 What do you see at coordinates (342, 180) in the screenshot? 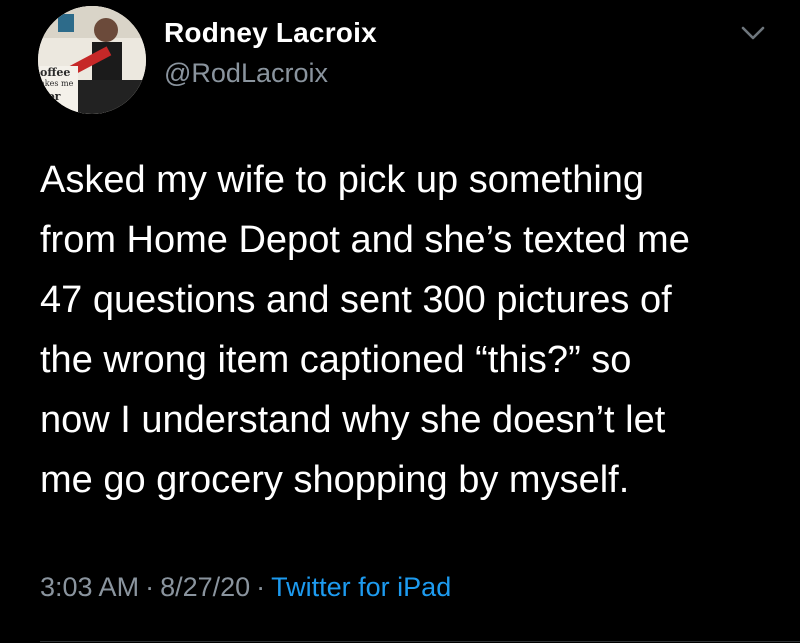
I see `tweet-text-line: Asked my wife to pick up something` at bounding box center [342, 180].